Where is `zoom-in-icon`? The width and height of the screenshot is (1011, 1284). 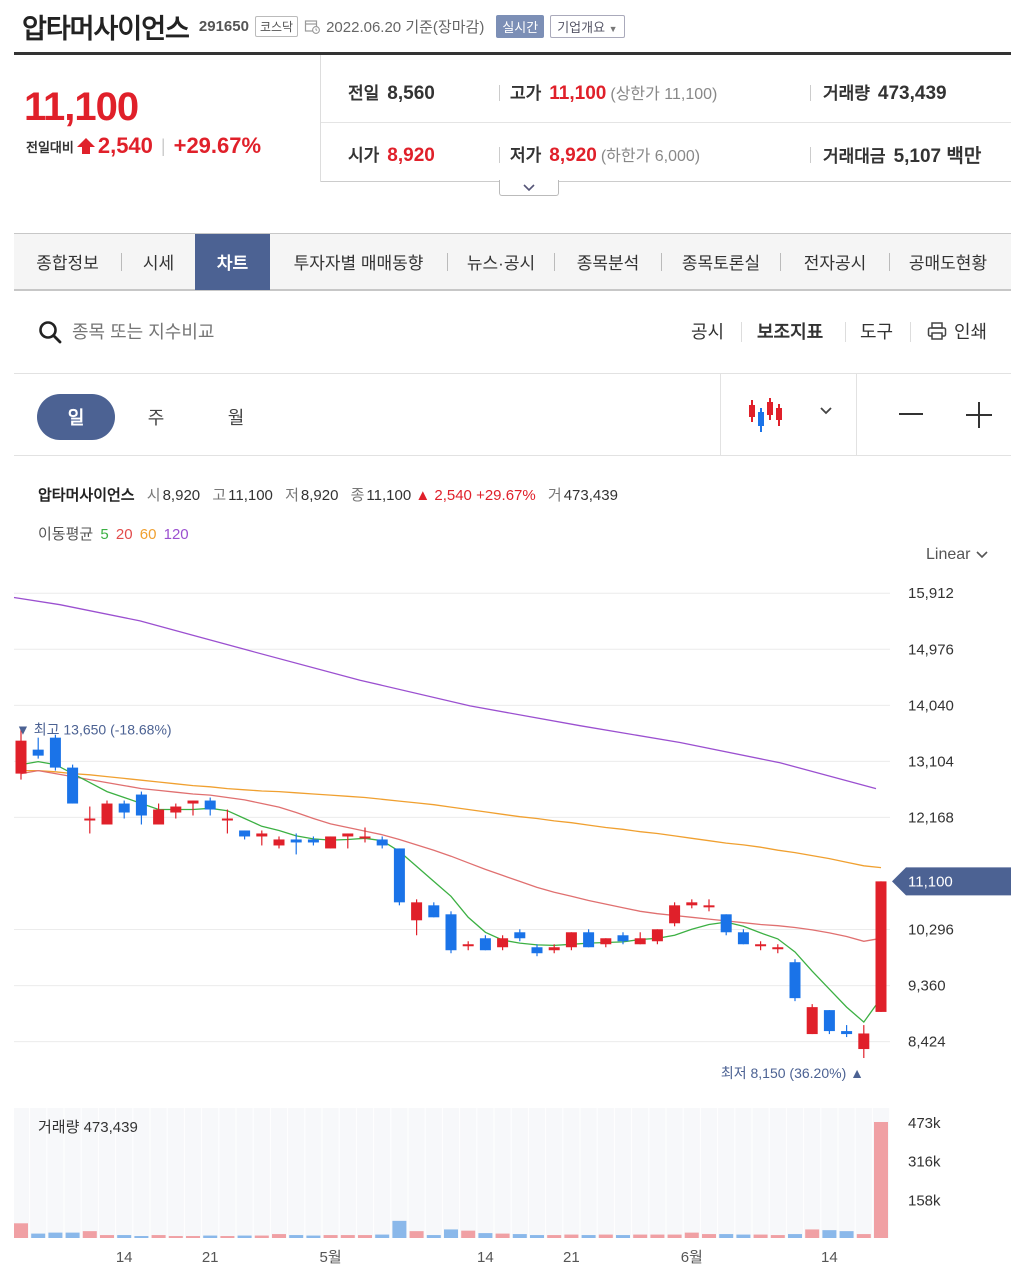
zoom-in-icon is located at coordinates (979, 415).